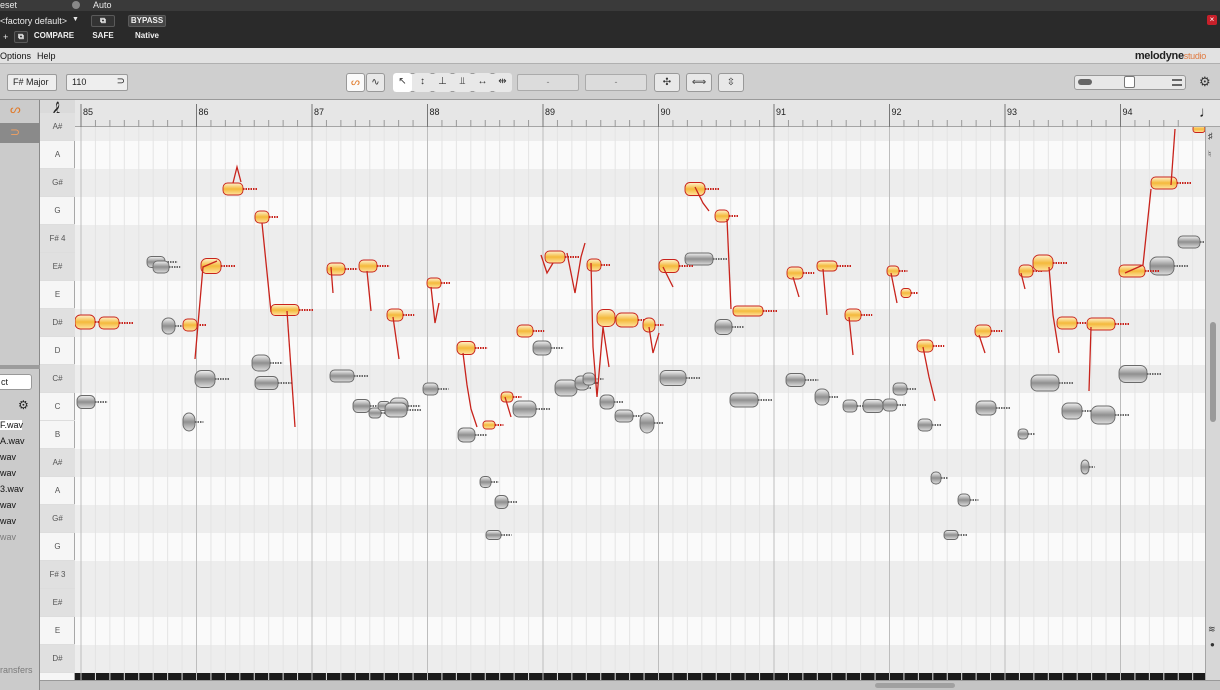 The height and width of the screenshot is (690, 1220). I want to click on search-input: ct, so click(16, 382).